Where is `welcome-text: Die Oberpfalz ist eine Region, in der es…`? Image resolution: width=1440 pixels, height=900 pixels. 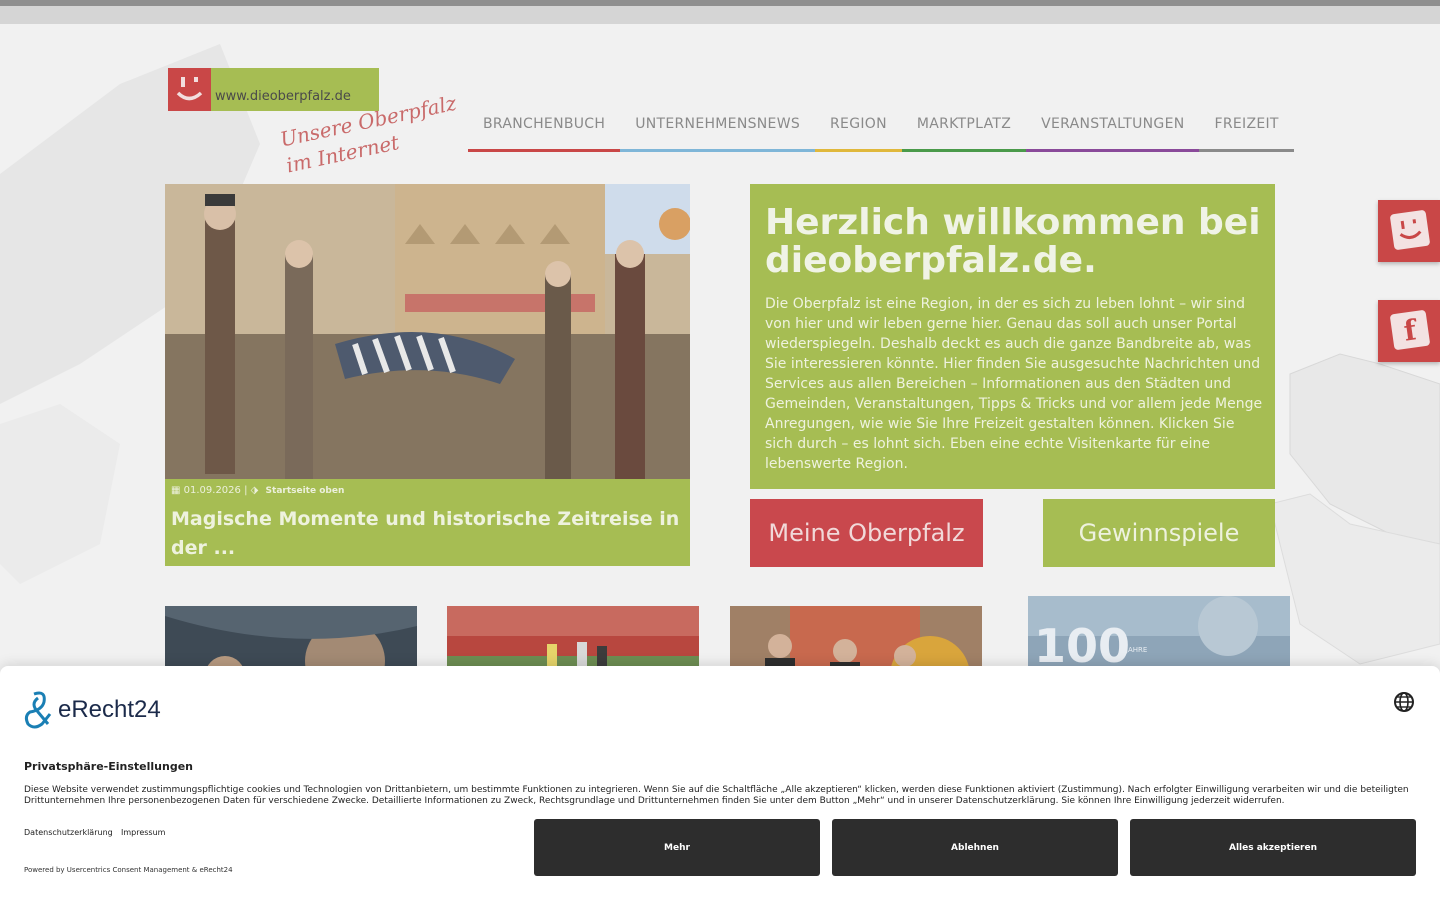 welcome-text: Die Oberpfalz ist eine Region, in der es… is located at coordinates (1014, 384).